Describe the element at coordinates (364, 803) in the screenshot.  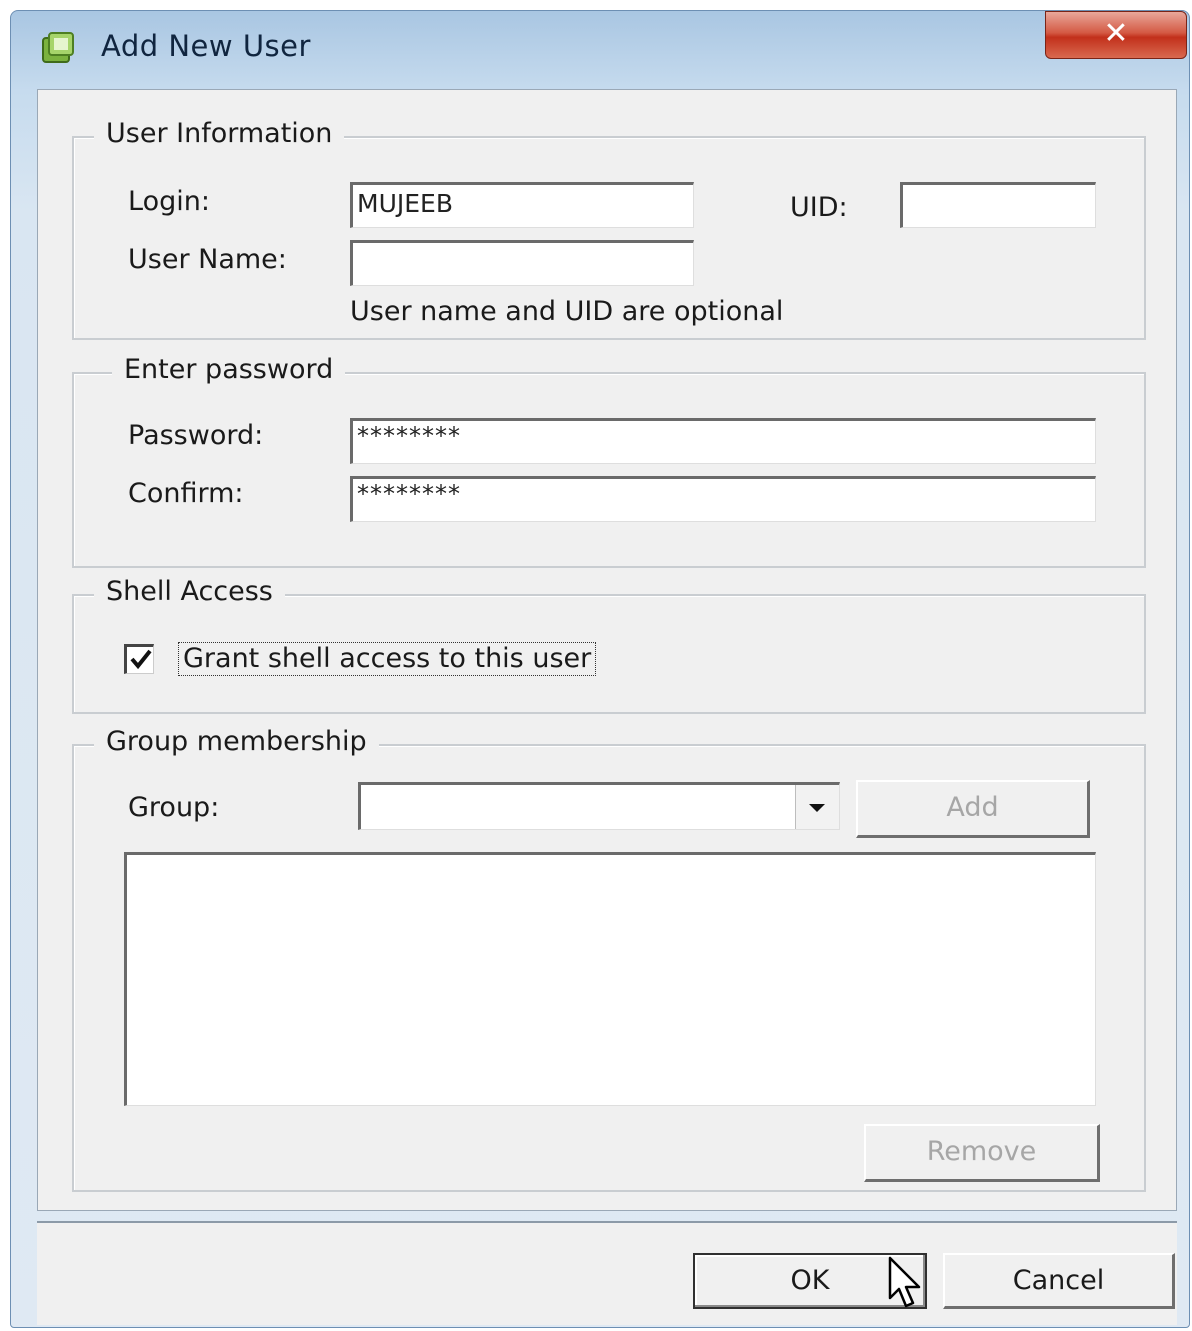
I see `group-select-value` at that location.